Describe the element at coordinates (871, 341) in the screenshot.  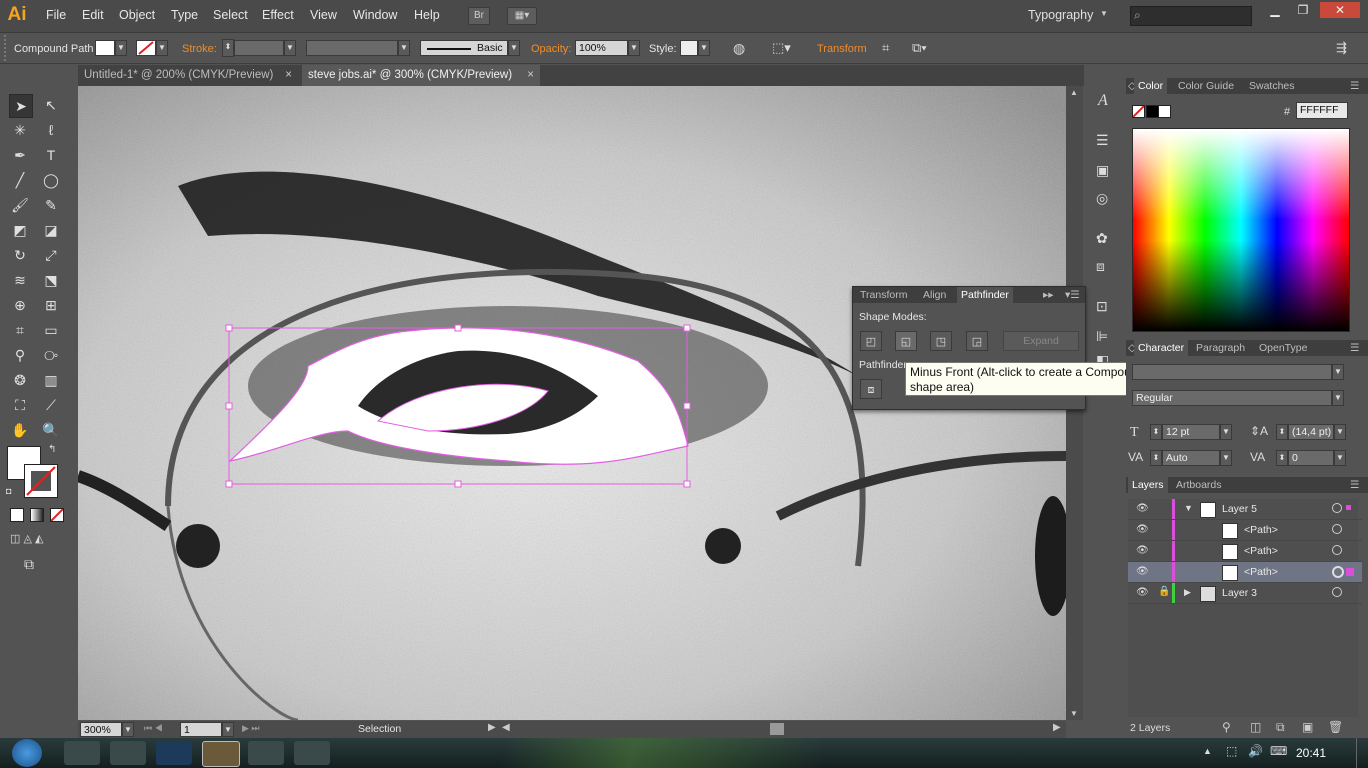
I see `unite-button: ◰` at that location.